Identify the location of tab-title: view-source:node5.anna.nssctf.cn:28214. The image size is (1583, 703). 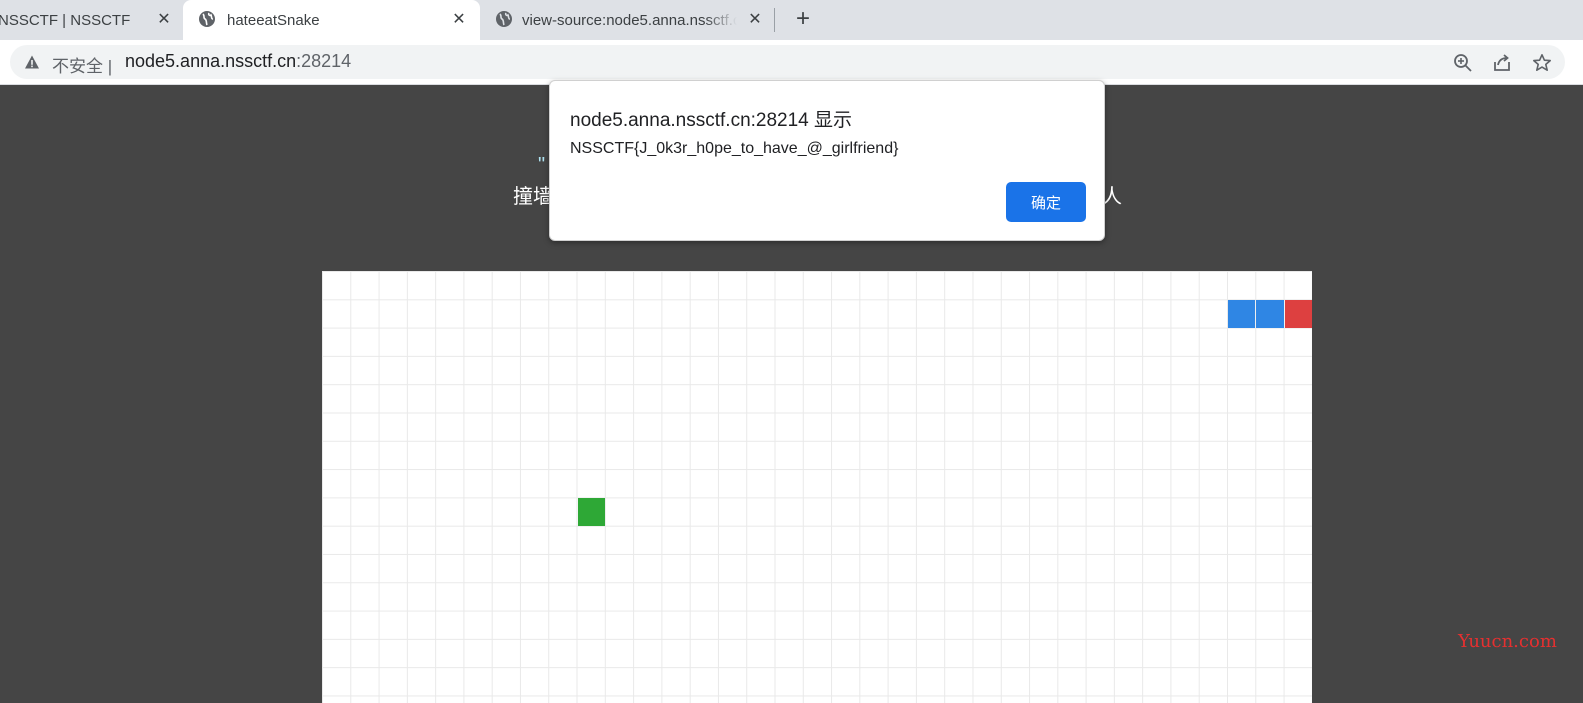
(629, 20).